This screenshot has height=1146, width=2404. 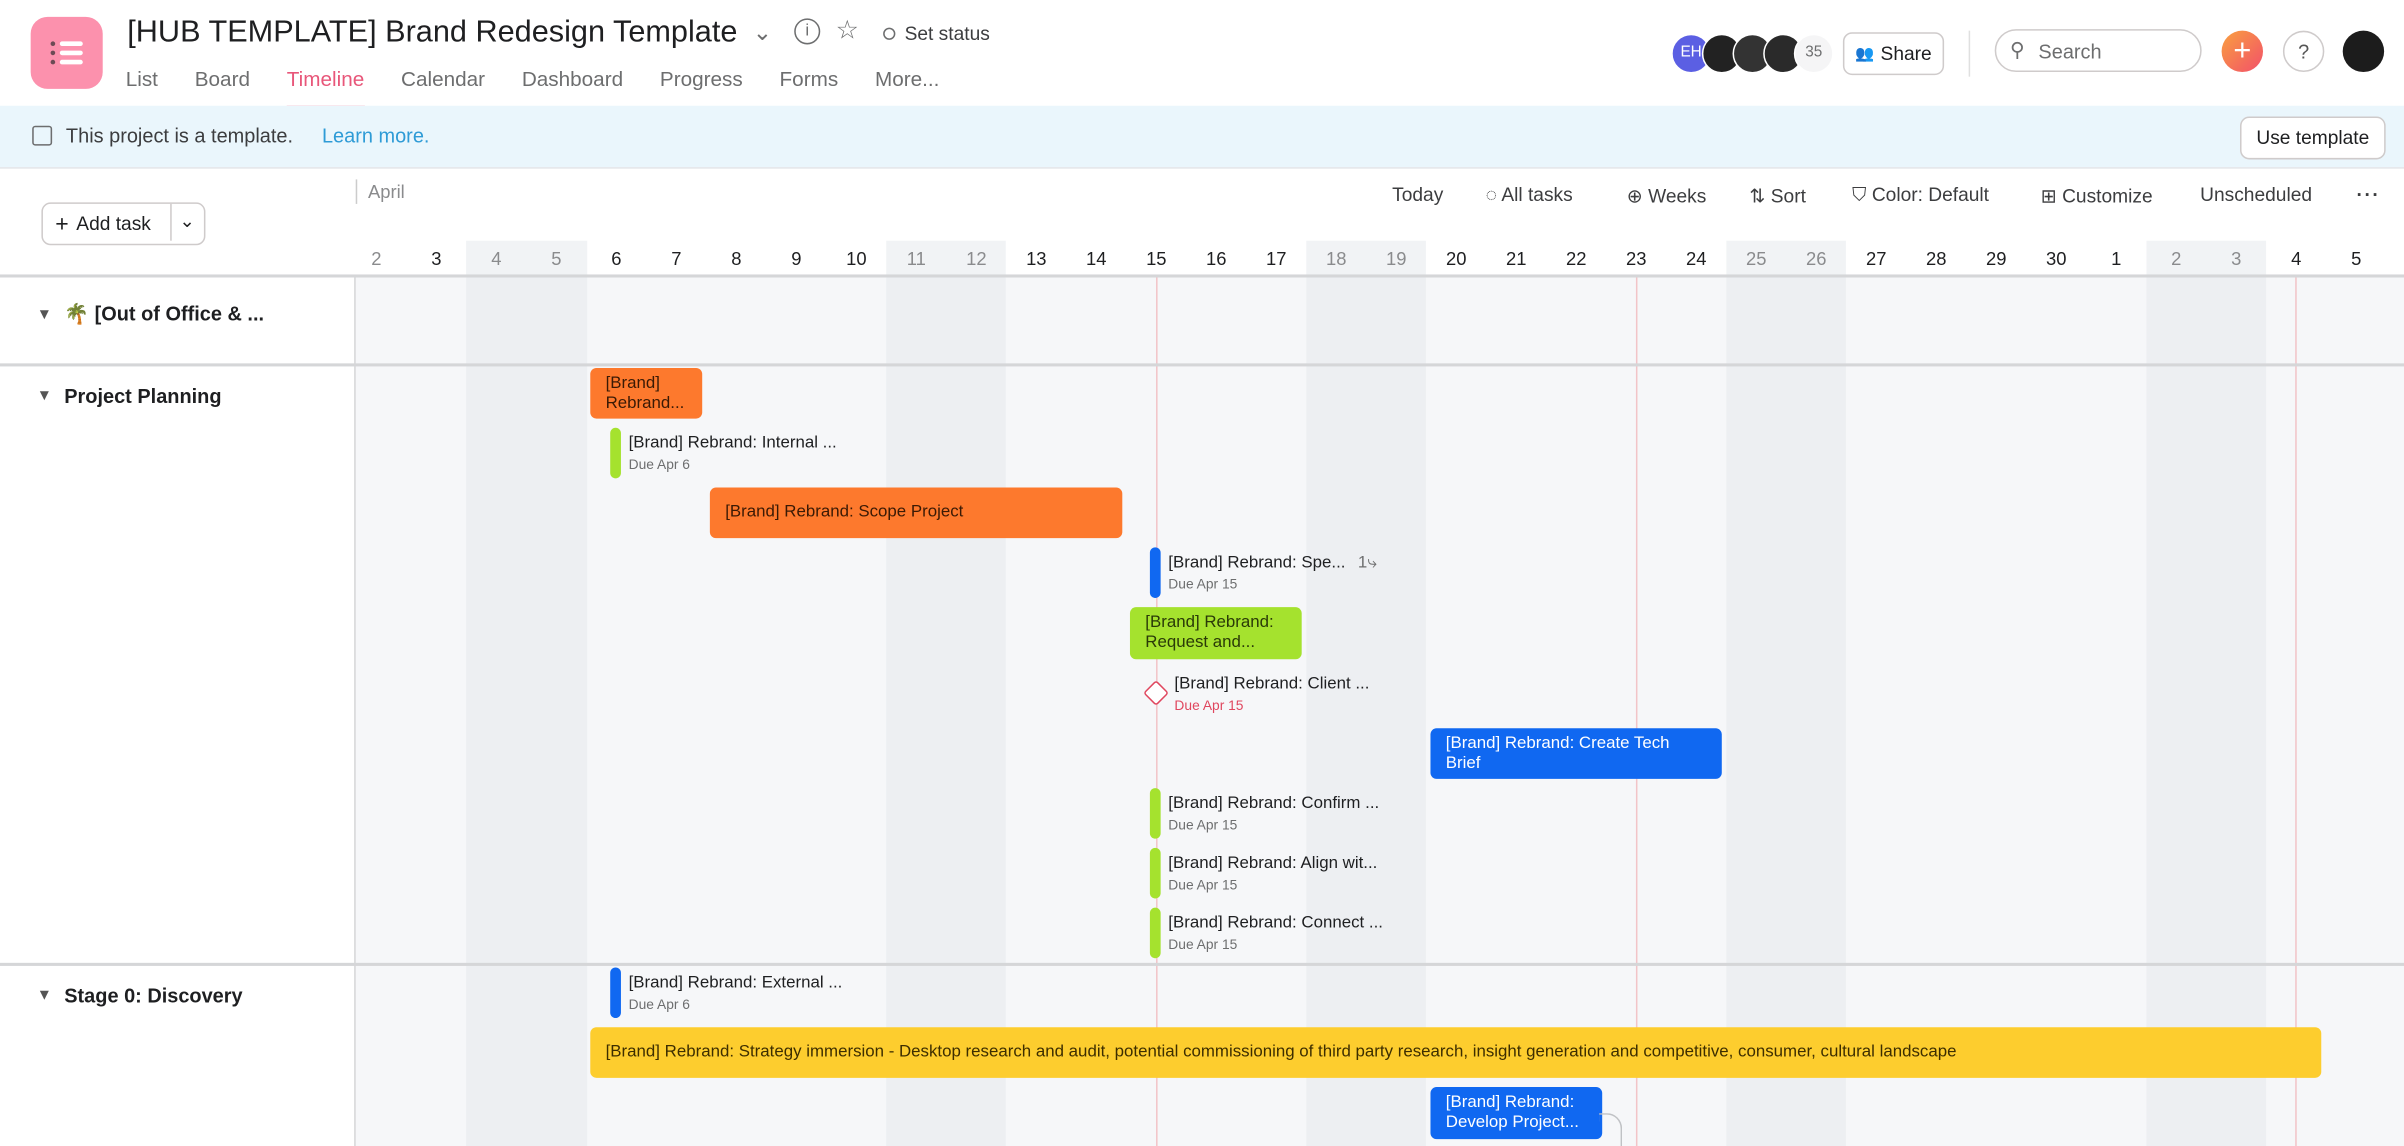 What do you see at coordinates (1156, 259) in the screenshot?
I see `date-label: 15` at bounding box center [1156, 259].